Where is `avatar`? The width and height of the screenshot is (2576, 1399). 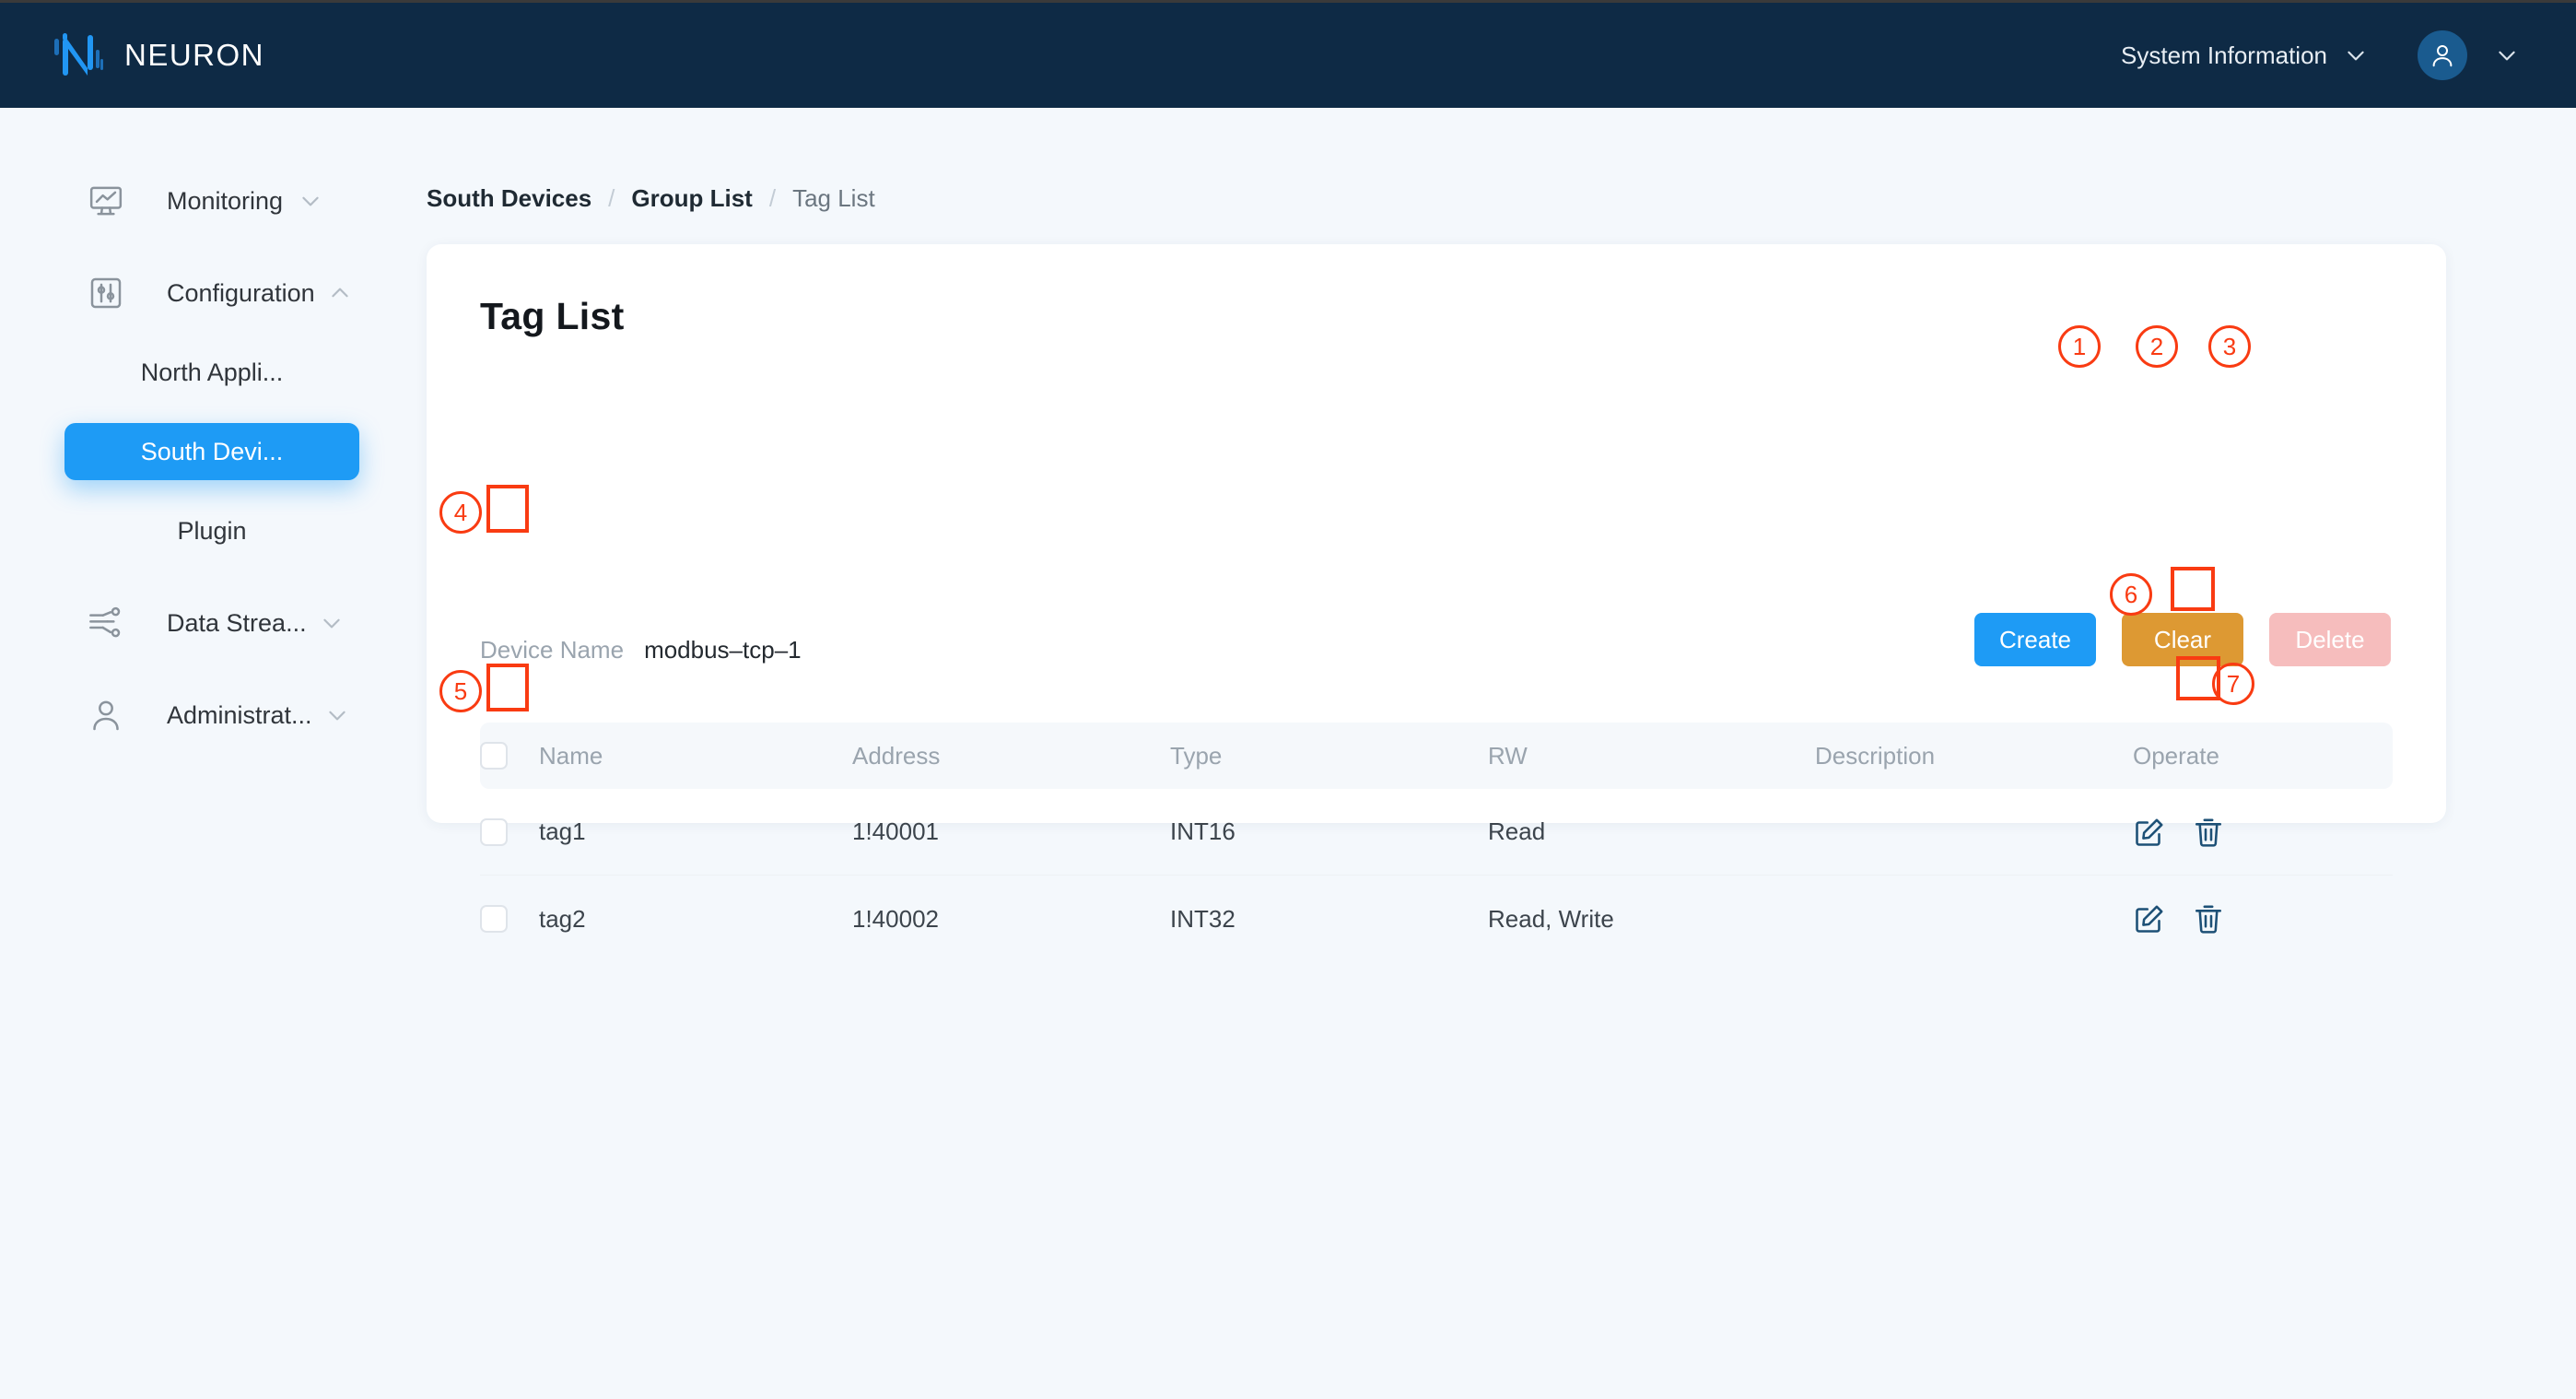
avatar is located at coordinates (2442, 55).